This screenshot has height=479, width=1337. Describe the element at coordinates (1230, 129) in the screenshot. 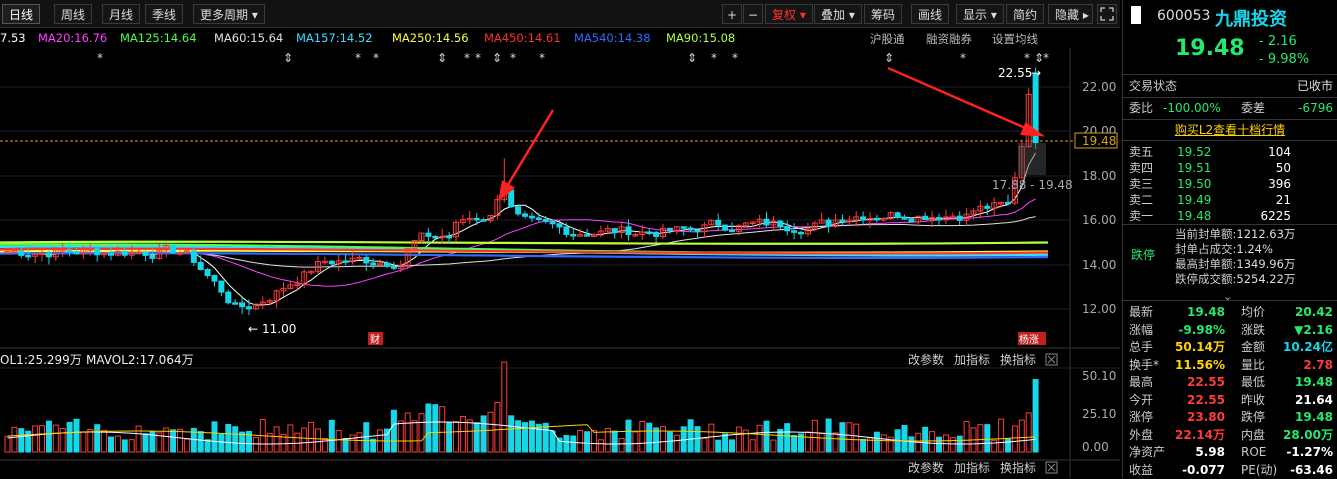

I see `buy-l2-link: 购买L2查看十档行情` at that location.